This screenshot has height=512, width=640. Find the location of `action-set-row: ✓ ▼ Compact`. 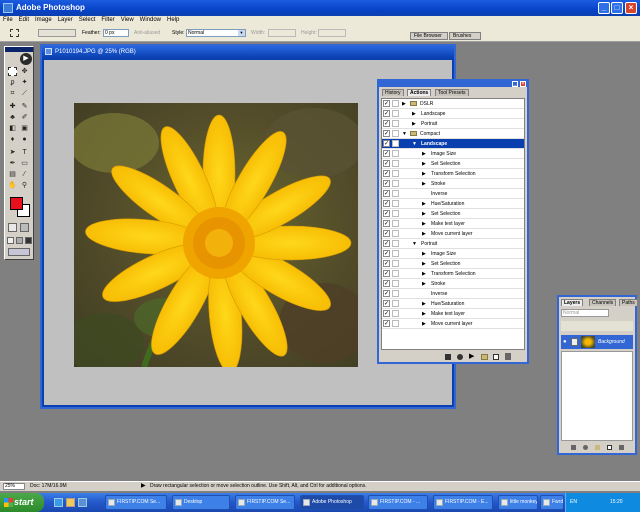

action-set-row: ✓ ▼ Compact is located at coordinates (453, 134).